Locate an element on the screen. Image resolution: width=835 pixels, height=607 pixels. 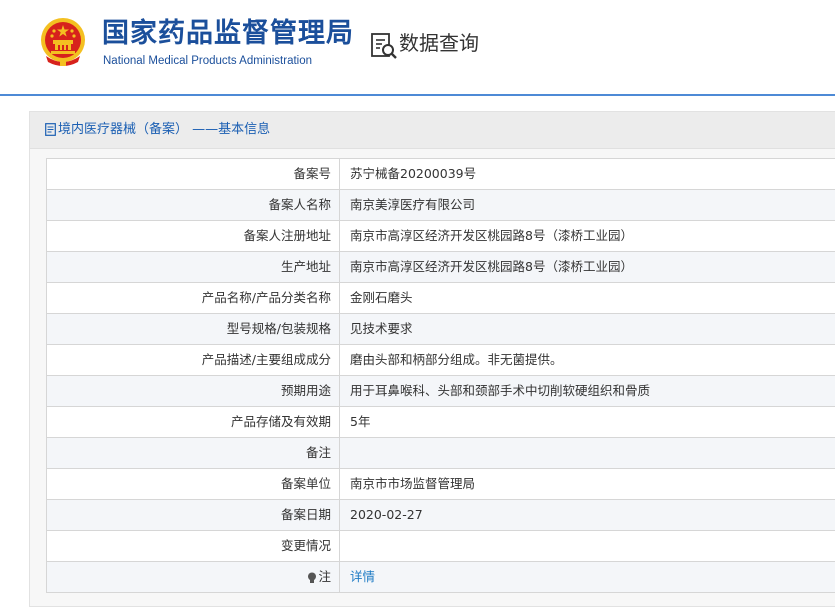
panel-header: 境内医疗器械（备案） ——基本信息 is located at coordinates (432, 130).